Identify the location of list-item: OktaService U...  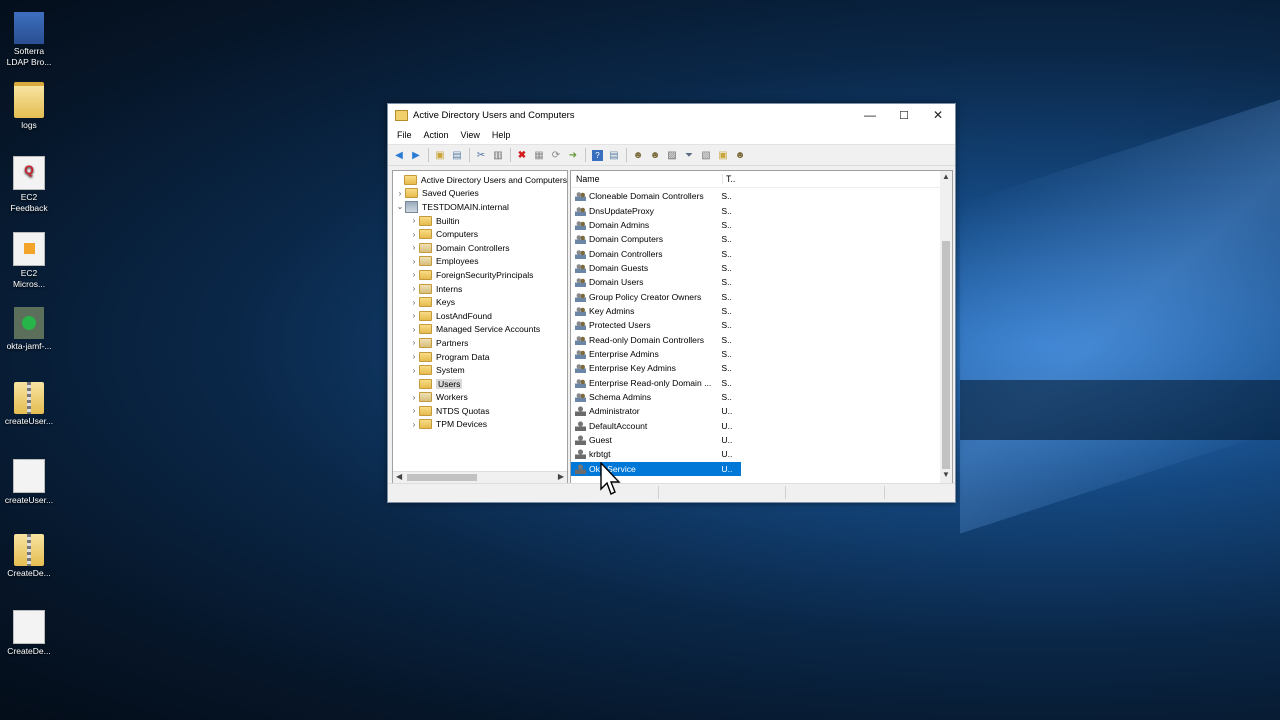
(656, 468).